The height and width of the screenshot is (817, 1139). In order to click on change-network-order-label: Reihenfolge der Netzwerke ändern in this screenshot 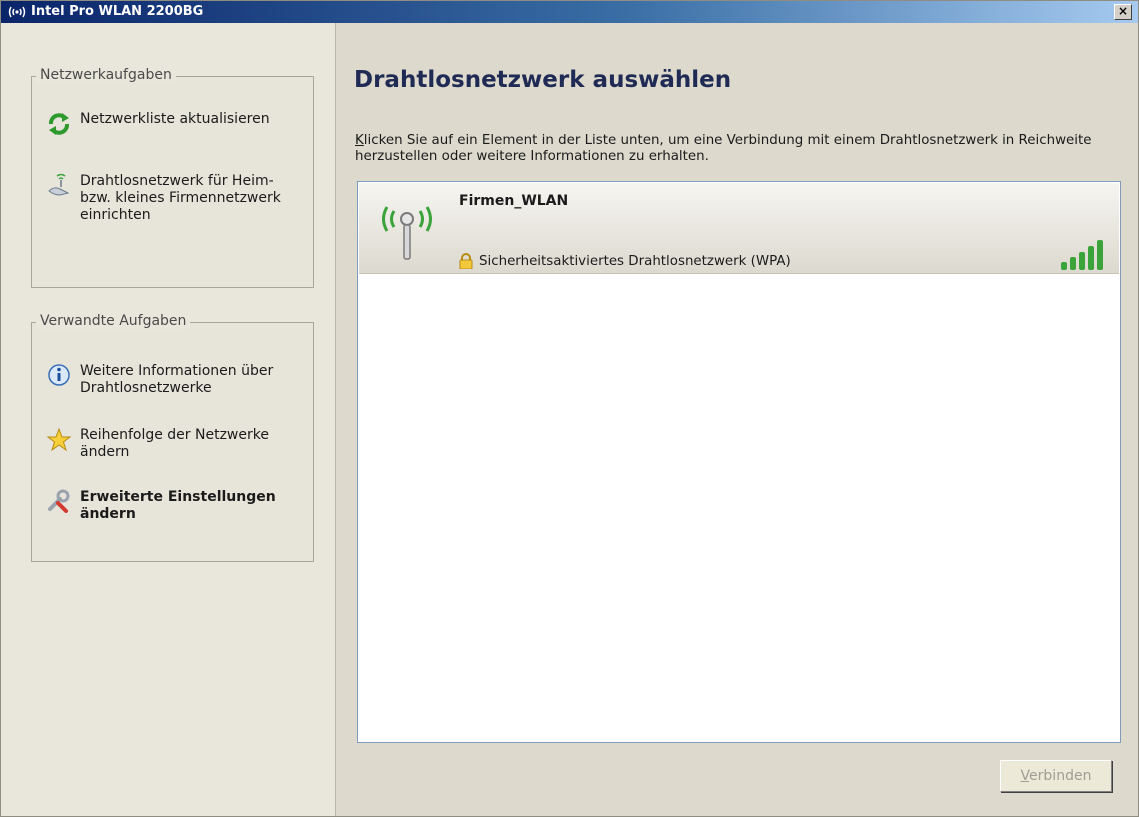, I will do `click(174, 443)`.